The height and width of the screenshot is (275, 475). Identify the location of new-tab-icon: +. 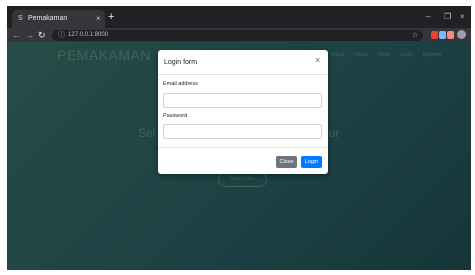
(111, 17).